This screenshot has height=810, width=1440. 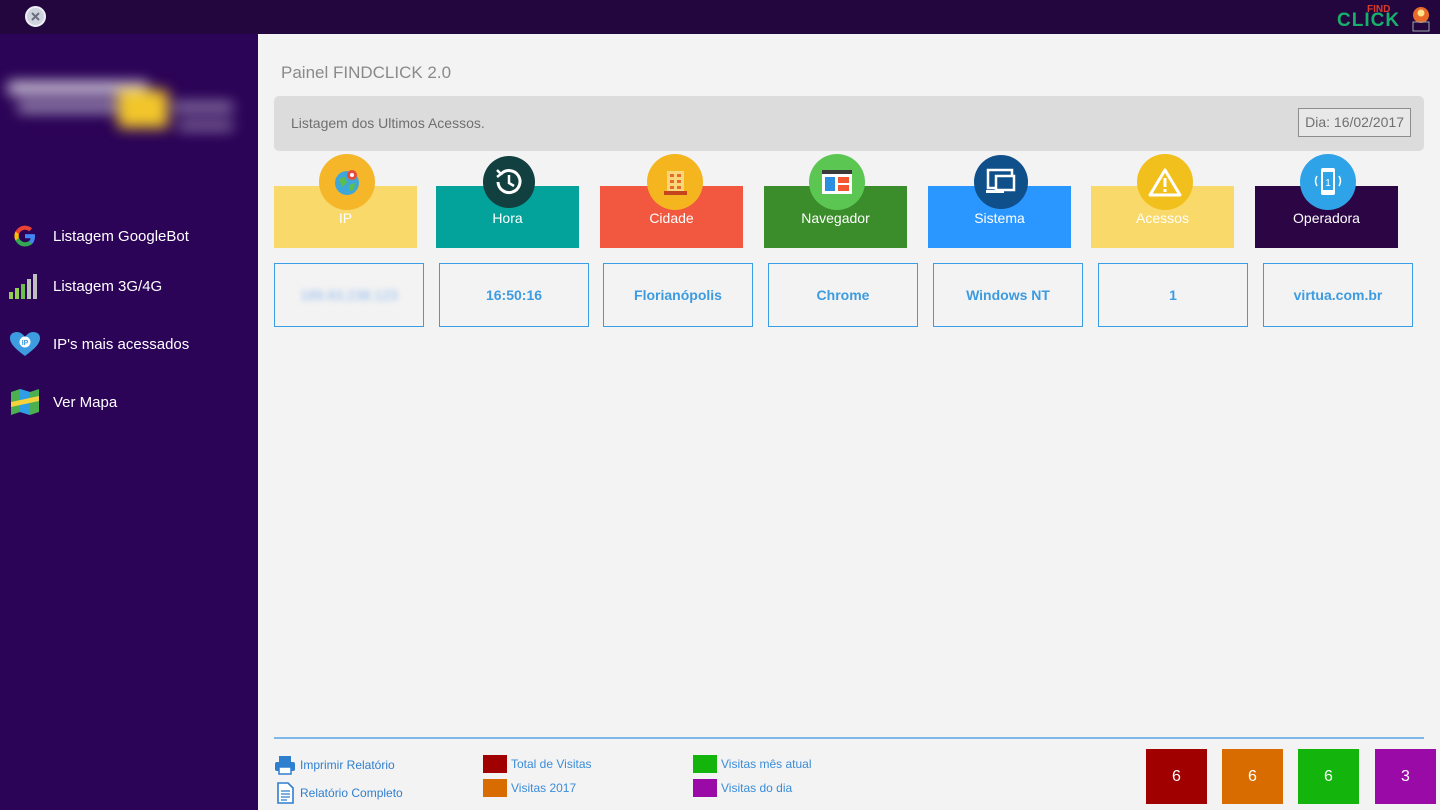 I want to click on panel-label: Listagem dos Ultimos Acessos., so click(x=388, y=123).